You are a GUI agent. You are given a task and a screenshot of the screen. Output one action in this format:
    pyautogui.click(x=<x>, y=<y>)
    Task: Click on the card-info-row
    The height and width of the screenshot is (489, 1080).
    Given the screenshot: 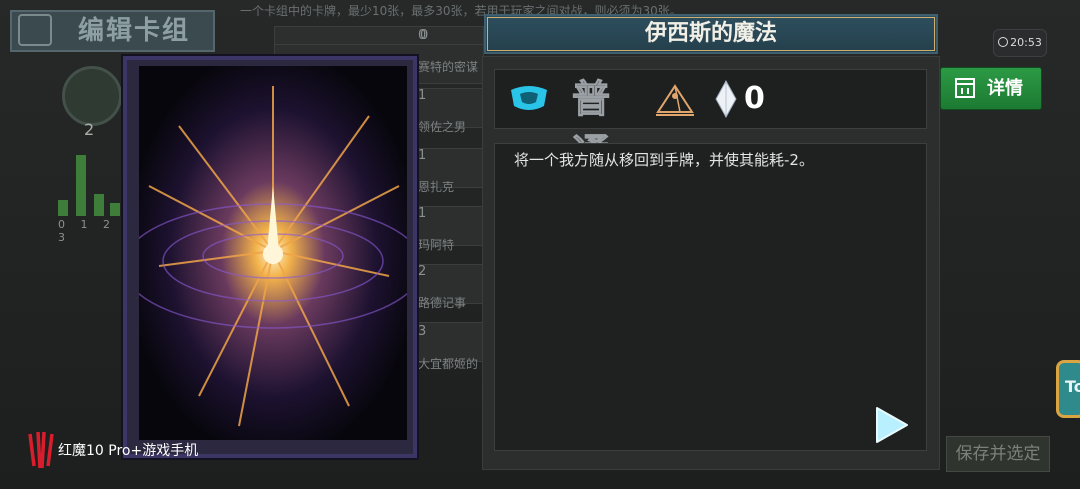 What is the action you would take?
    pyautogui.click(x=710, y=99)
    